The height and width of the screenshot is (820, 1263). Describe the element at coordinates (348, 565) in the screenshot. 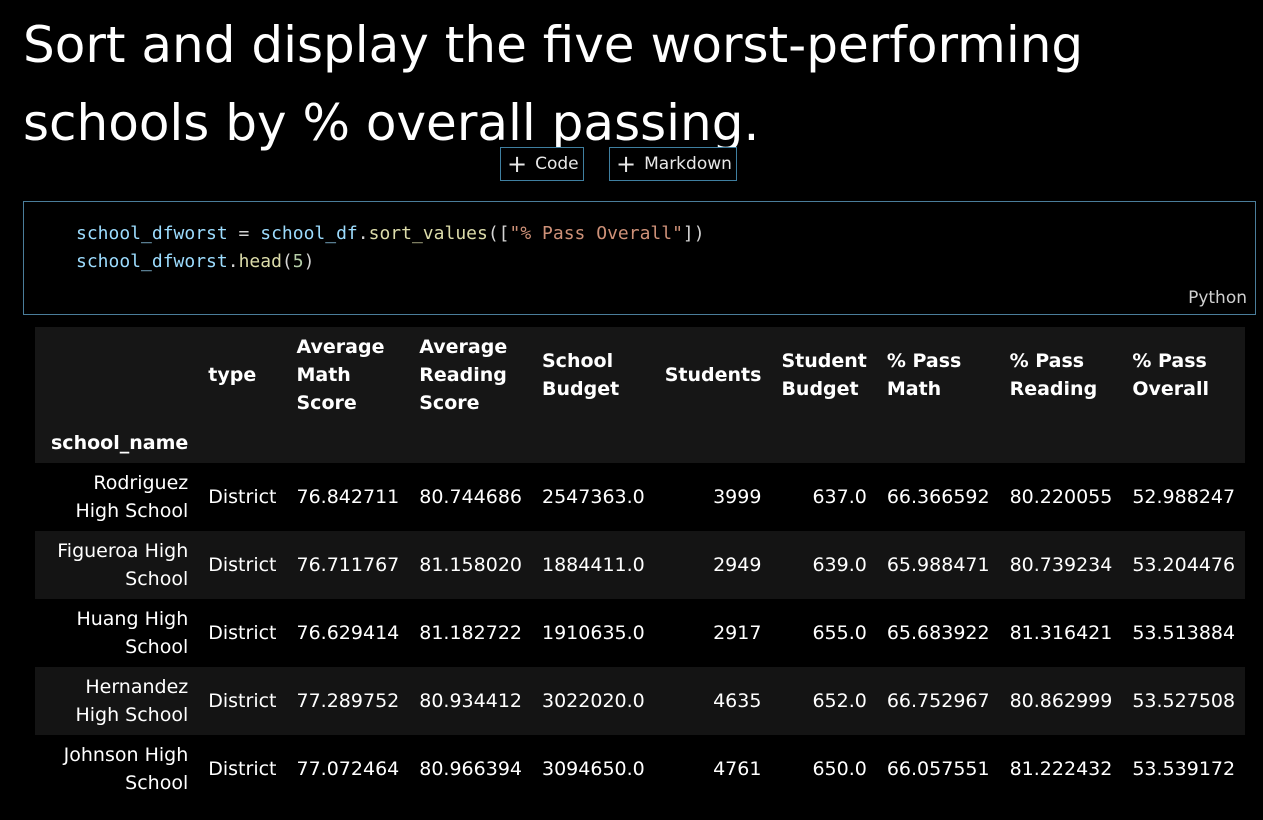

I see `cell-value: 76.711767` at that location.